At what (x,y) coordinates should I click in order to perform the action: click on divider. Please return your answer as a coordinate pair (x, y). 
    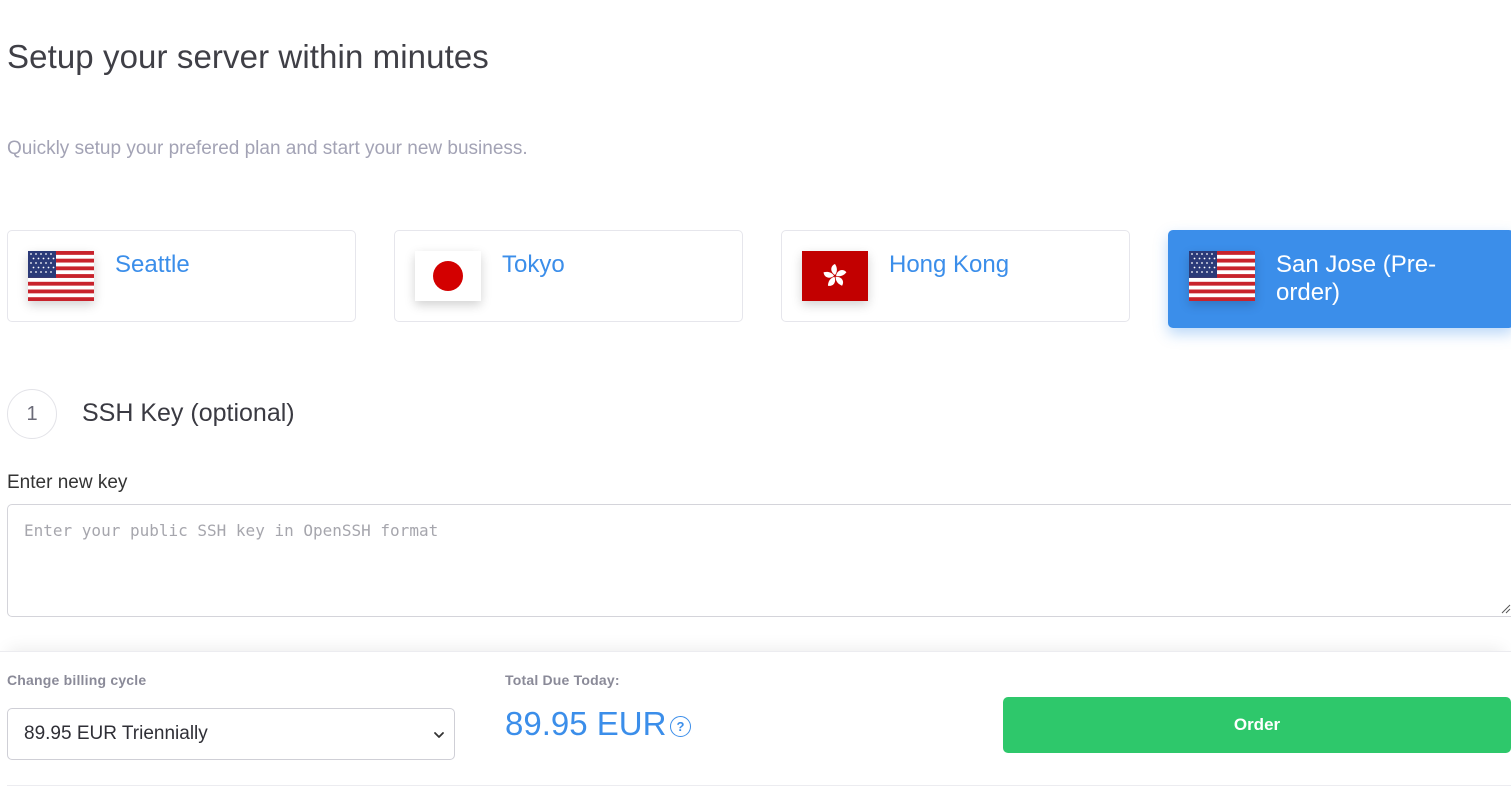
    Looking at the image, I should click on (759, 785).